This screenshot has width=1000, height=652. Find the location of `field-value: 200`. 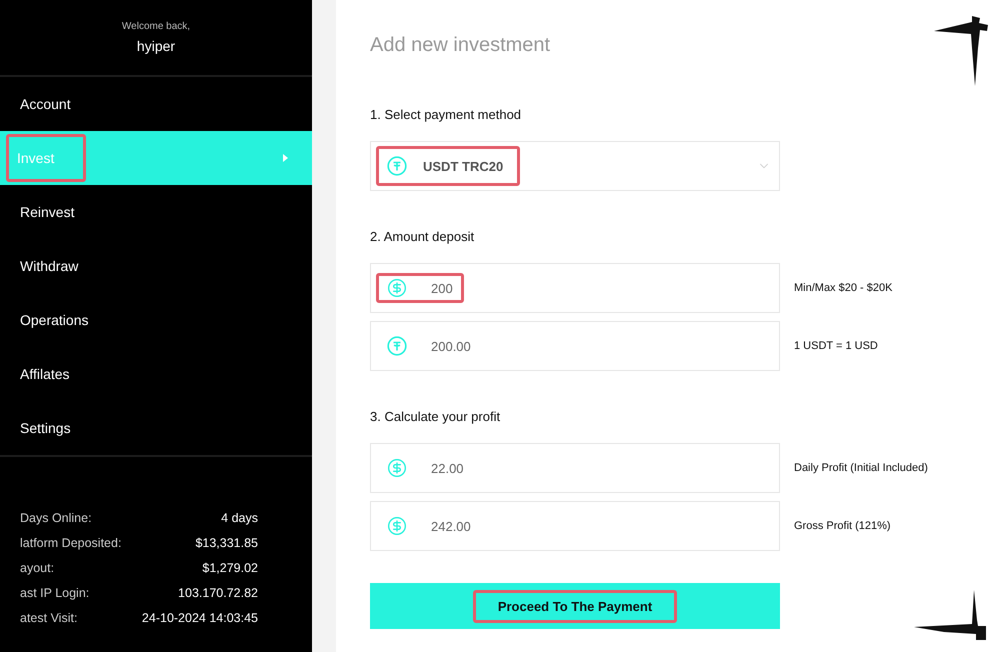

field-value: 200 is located at coordinates (442, 288).